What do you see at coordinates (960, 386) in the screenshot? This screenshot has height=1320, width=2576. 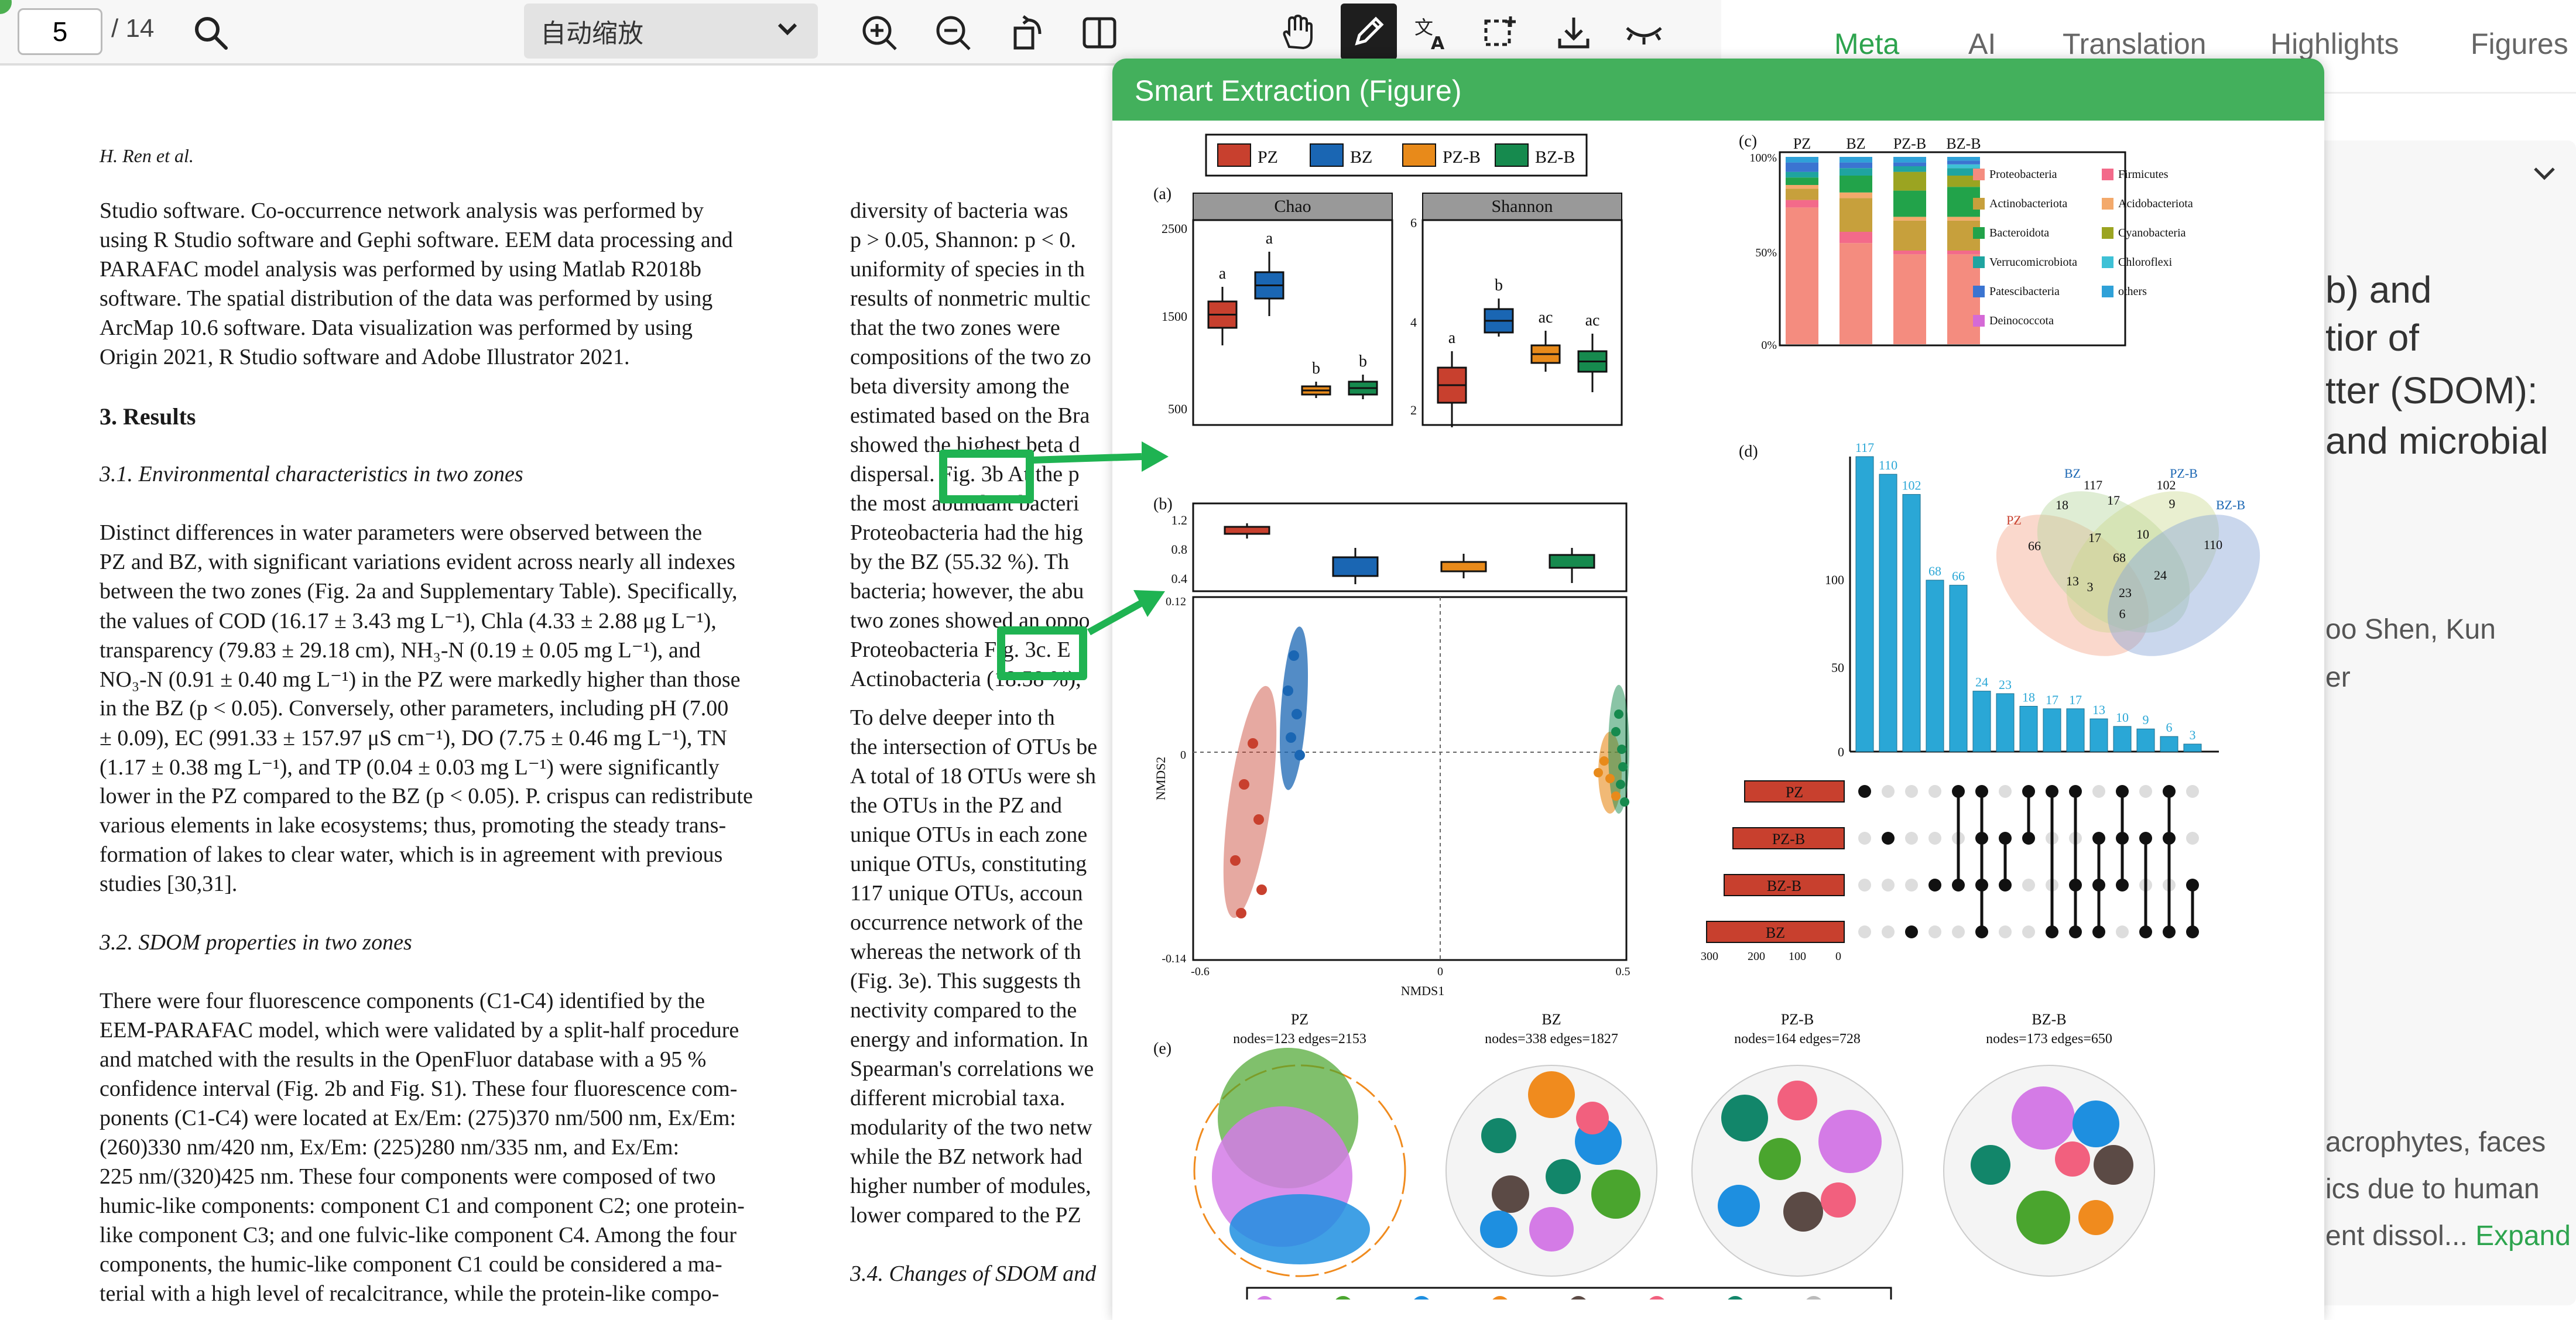 I see `doc-line: beta diversity among the` at bounding box center [960, 386].